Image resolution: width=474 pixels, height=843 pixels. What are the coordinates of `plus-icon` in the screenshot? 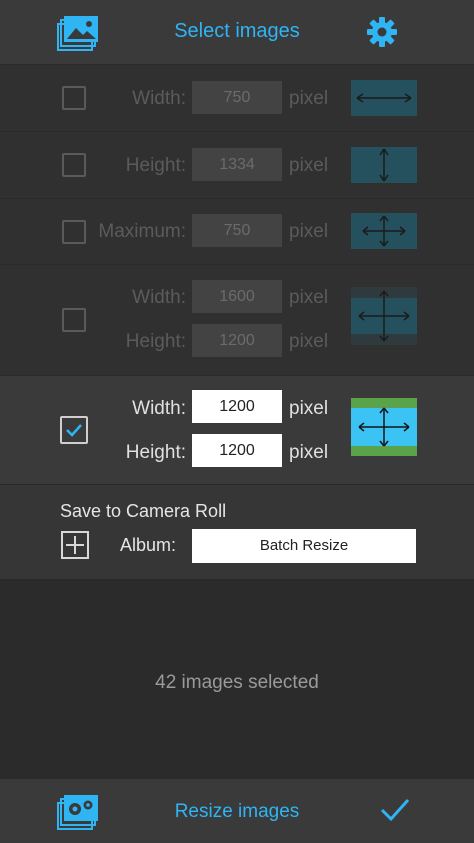 It's located at (75, 545).